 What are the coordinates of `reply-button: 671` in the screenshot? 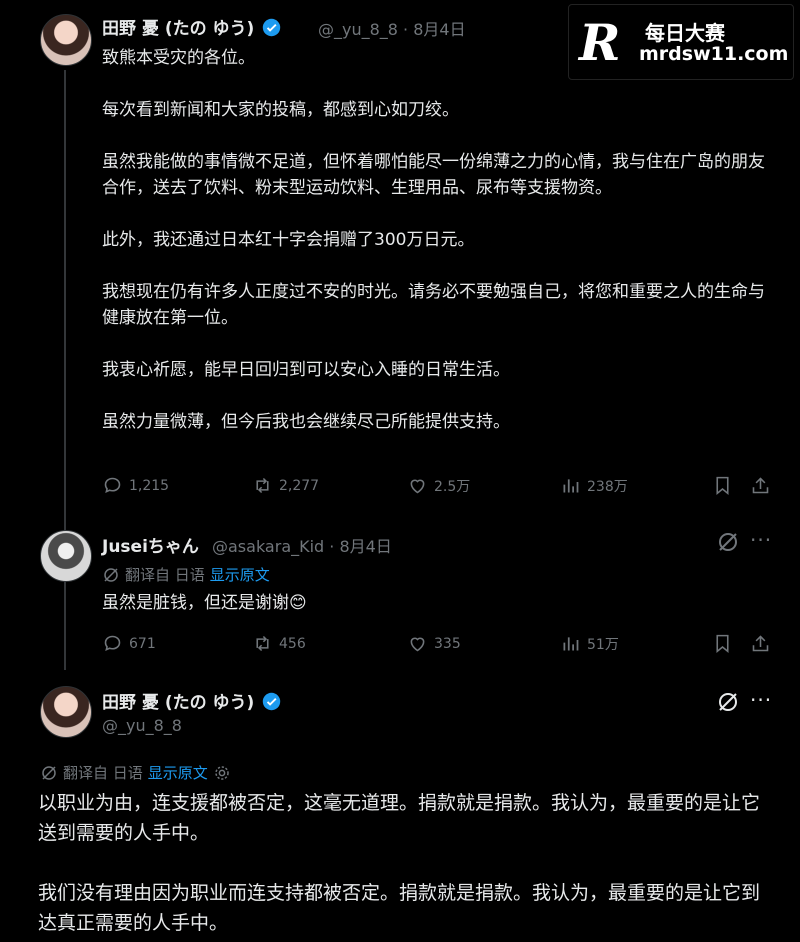 It's located at (129, 643).